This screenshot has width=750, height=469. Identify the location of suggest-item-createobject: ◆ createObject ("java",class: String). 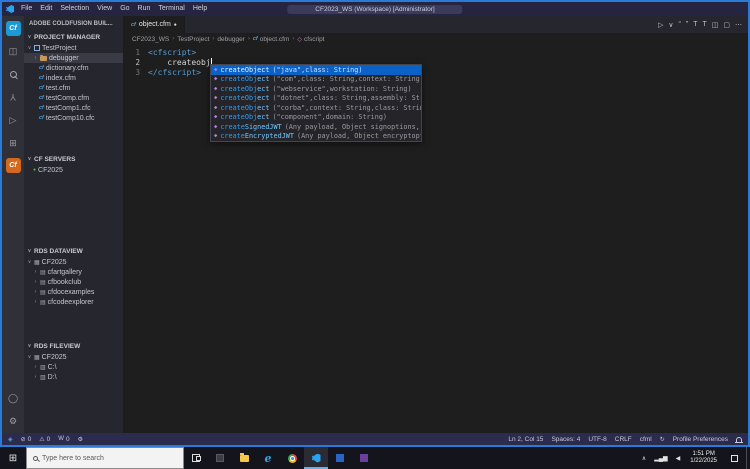
(316, 70).